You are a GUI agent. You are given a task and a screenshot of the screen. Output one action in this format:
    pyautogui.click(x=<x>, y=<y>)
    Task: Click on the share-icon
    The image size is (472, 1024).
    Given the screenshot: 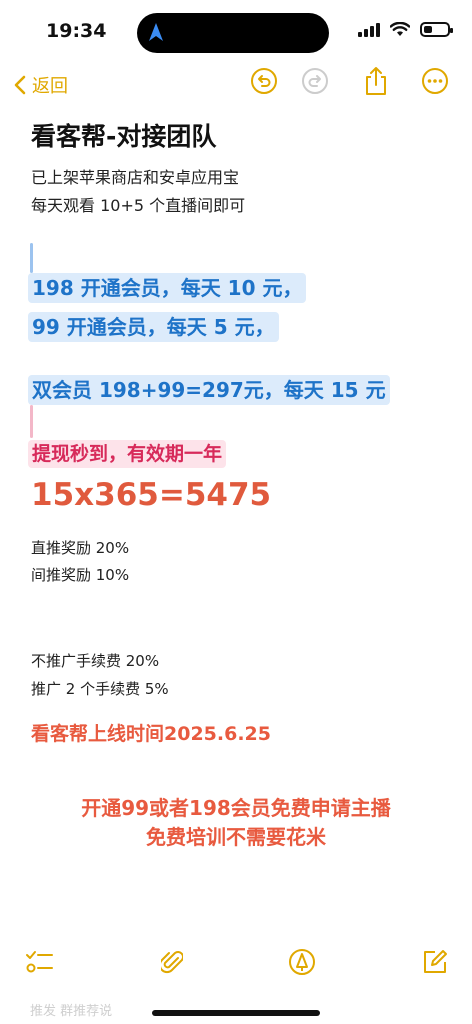 What is the action you would take?
    pyautogui.click(x=376, y=81)
    